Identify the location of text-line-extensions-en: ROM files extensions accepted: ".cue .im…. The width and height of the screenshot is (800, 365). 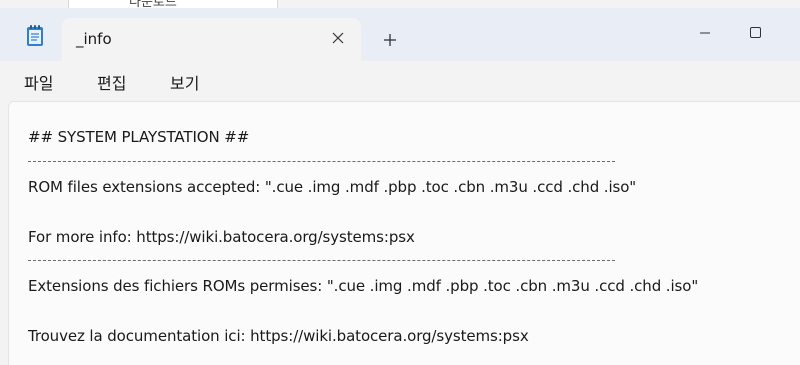
(332, 187).